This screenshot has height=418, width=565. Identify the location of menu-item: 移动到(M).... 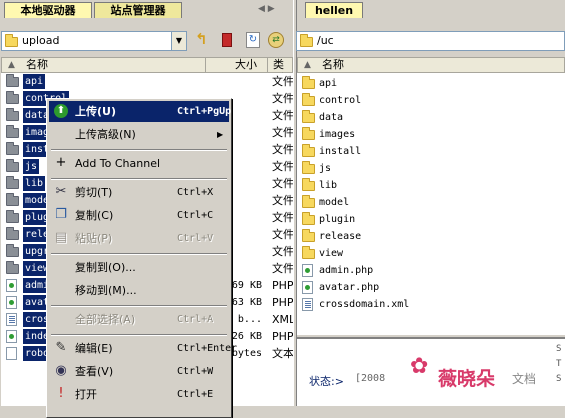
(139, 290).